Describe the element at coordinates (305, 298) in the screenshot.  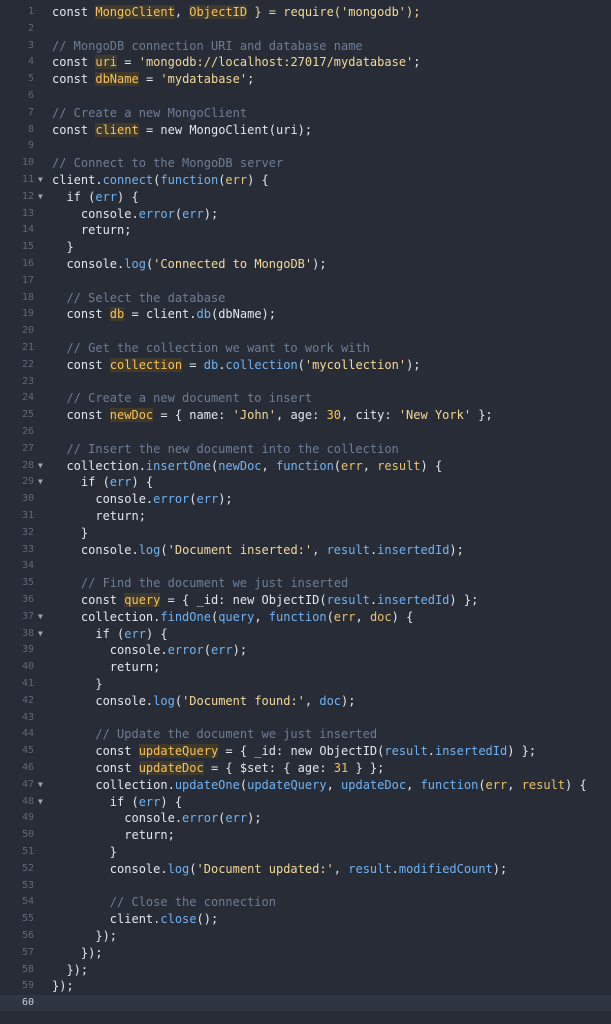
I see `code-line: 18 // Select the database` at that location.